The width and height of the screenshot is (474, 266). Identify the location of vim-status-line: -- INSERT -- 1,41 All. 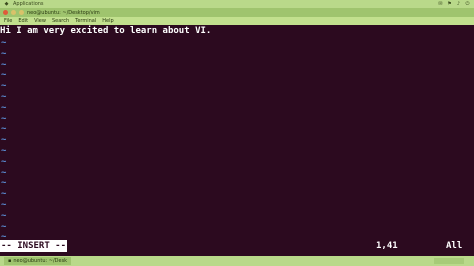
(237, 246).